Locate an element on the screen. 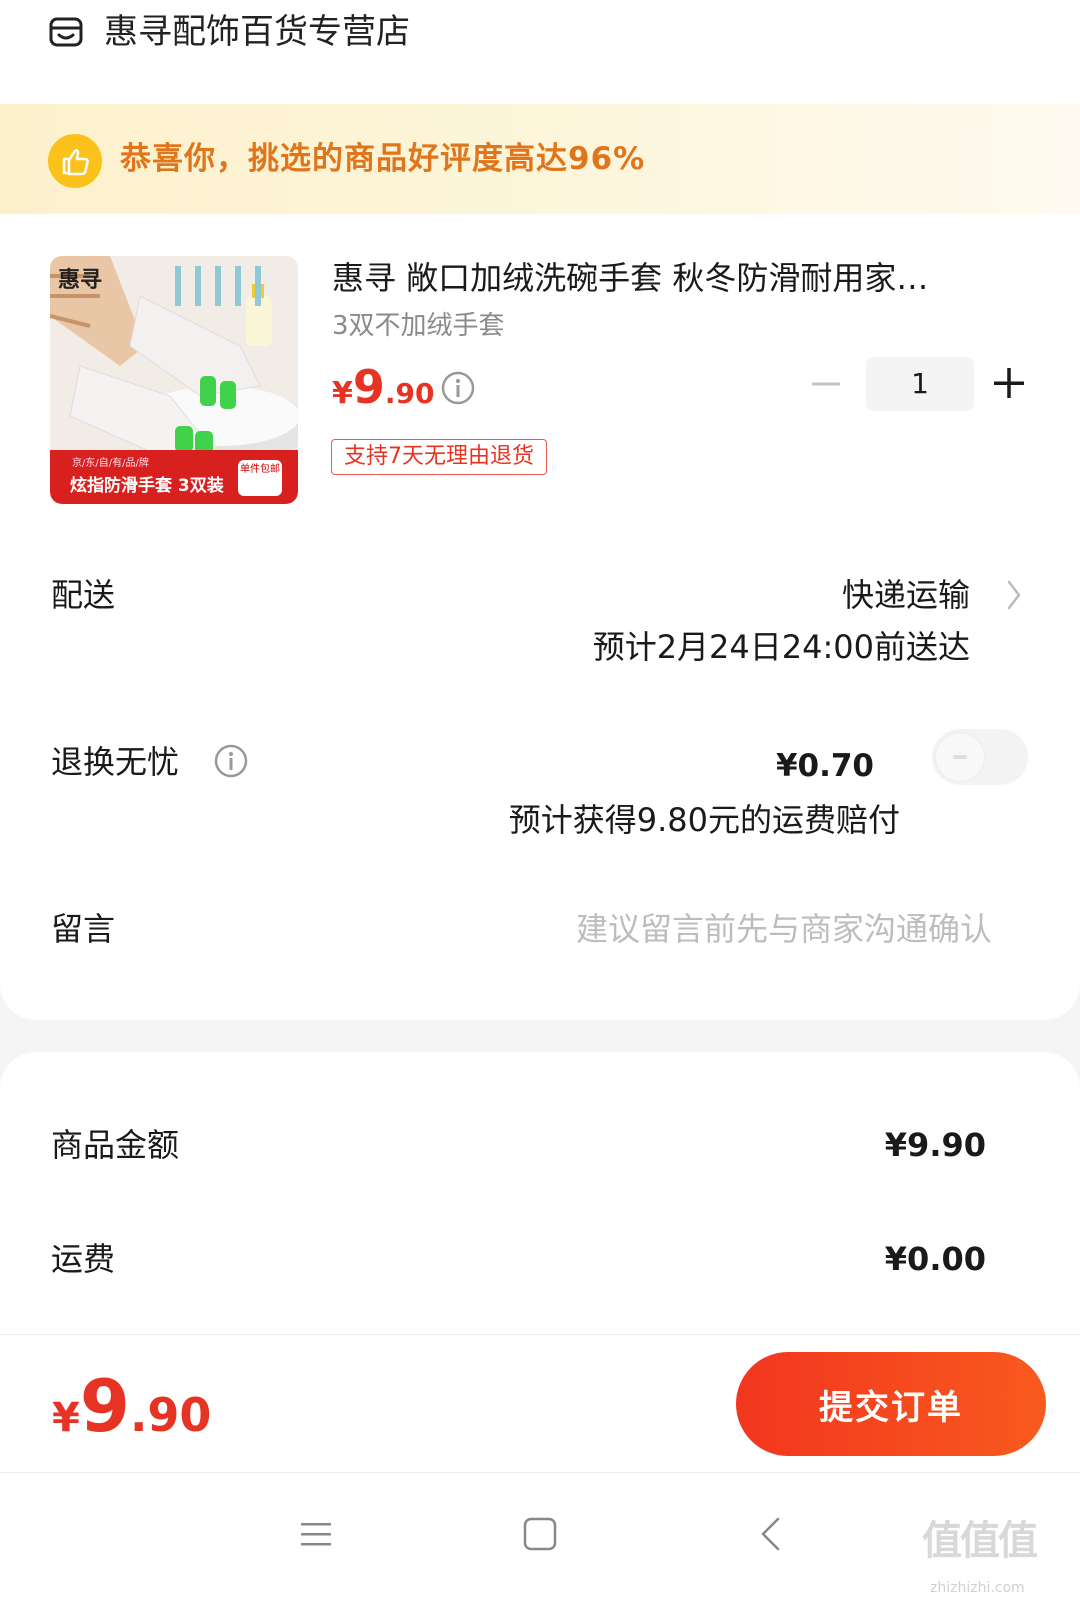  shop-name: 惠寻配饰百货专营店 is located at coordinates (257, 32).